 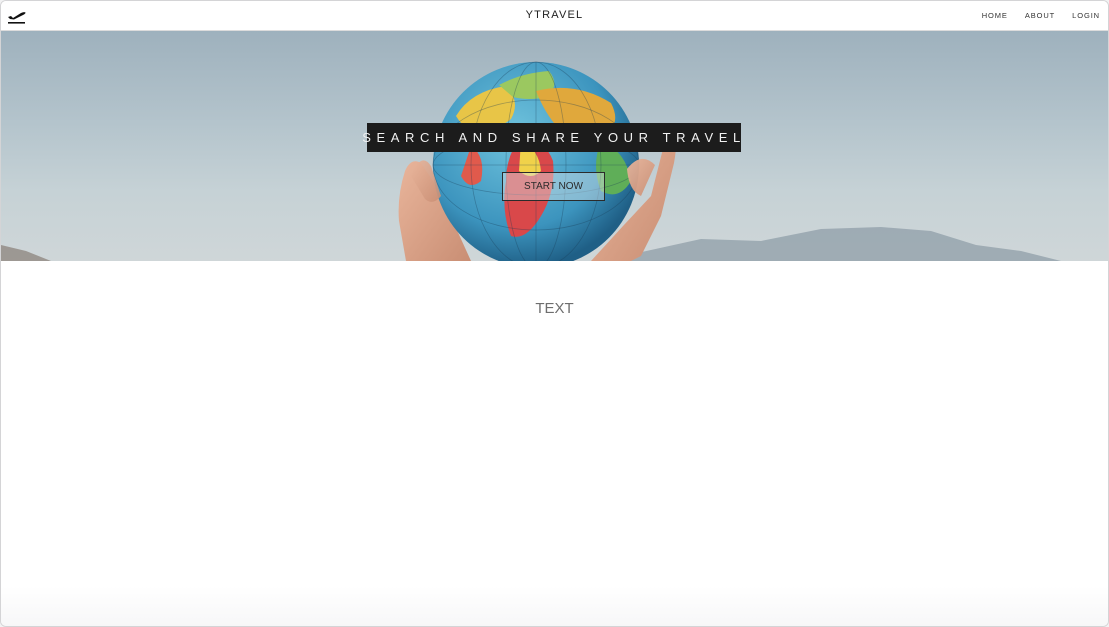 What do you see at coordinates (551, 137) in the screenshot?
I see `hero-title: SEARCH AND SHARE YOUR TRAVEL` at bounding box center [551, 137].